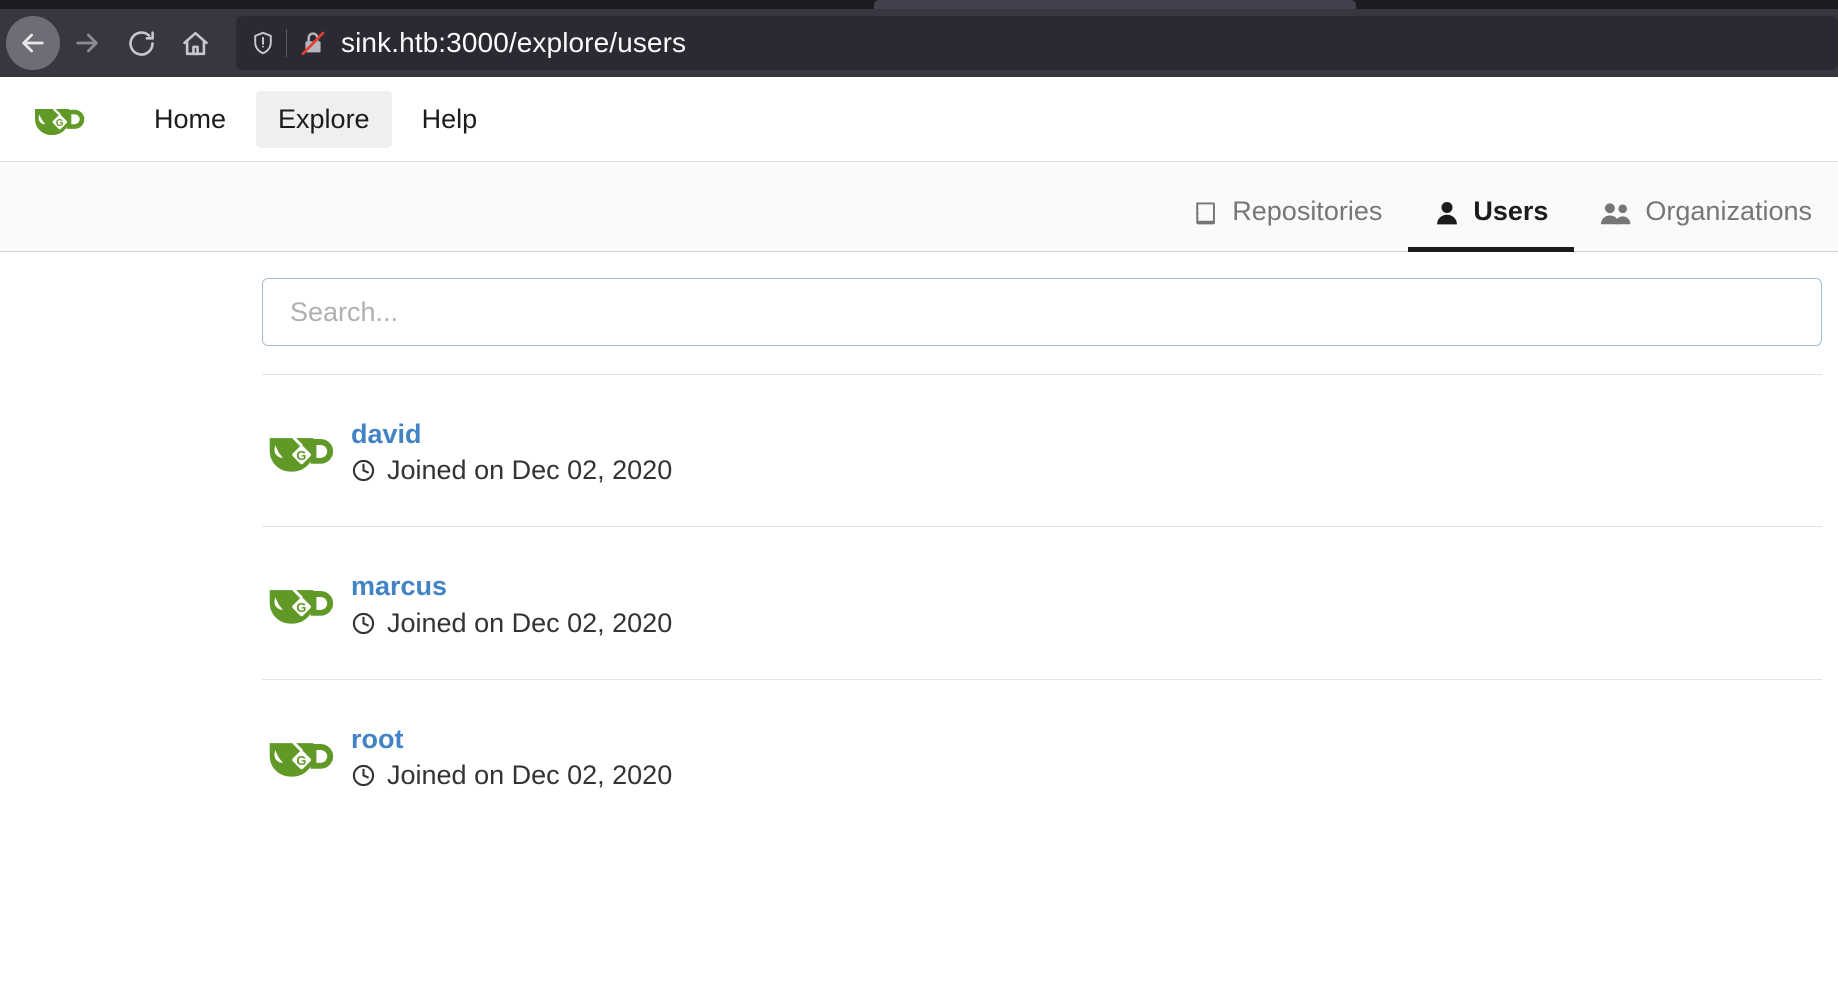  I want to click on browser-navbar: sink.htb:3000/explore/users, so click(919, 43).